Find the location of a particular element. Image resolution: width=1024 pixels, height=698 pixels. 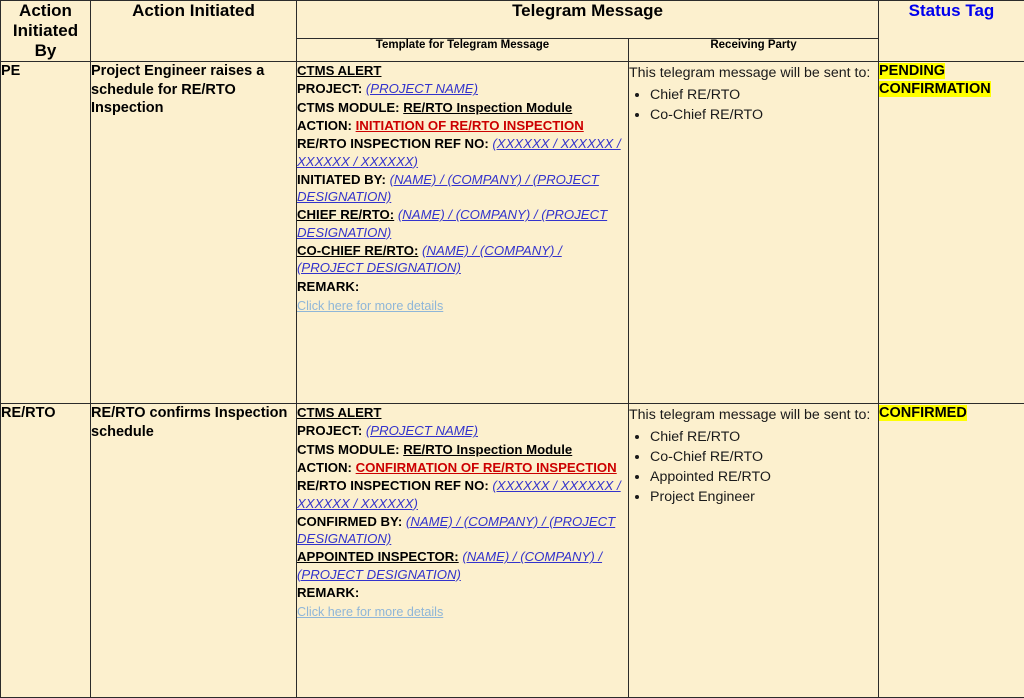

status-badge: CONFIRMED is located at coordinates (951, 413).